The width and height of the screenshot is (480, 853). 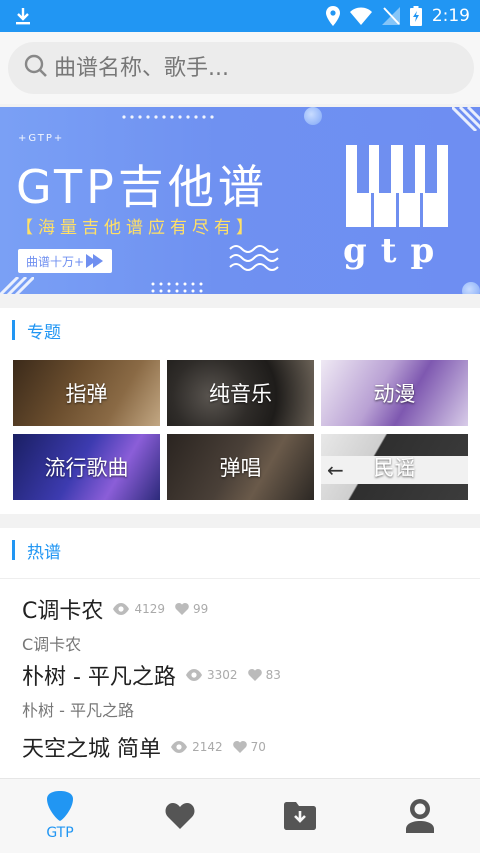 I want to click on topic-label: 指弹, so click(x=86, y=394).